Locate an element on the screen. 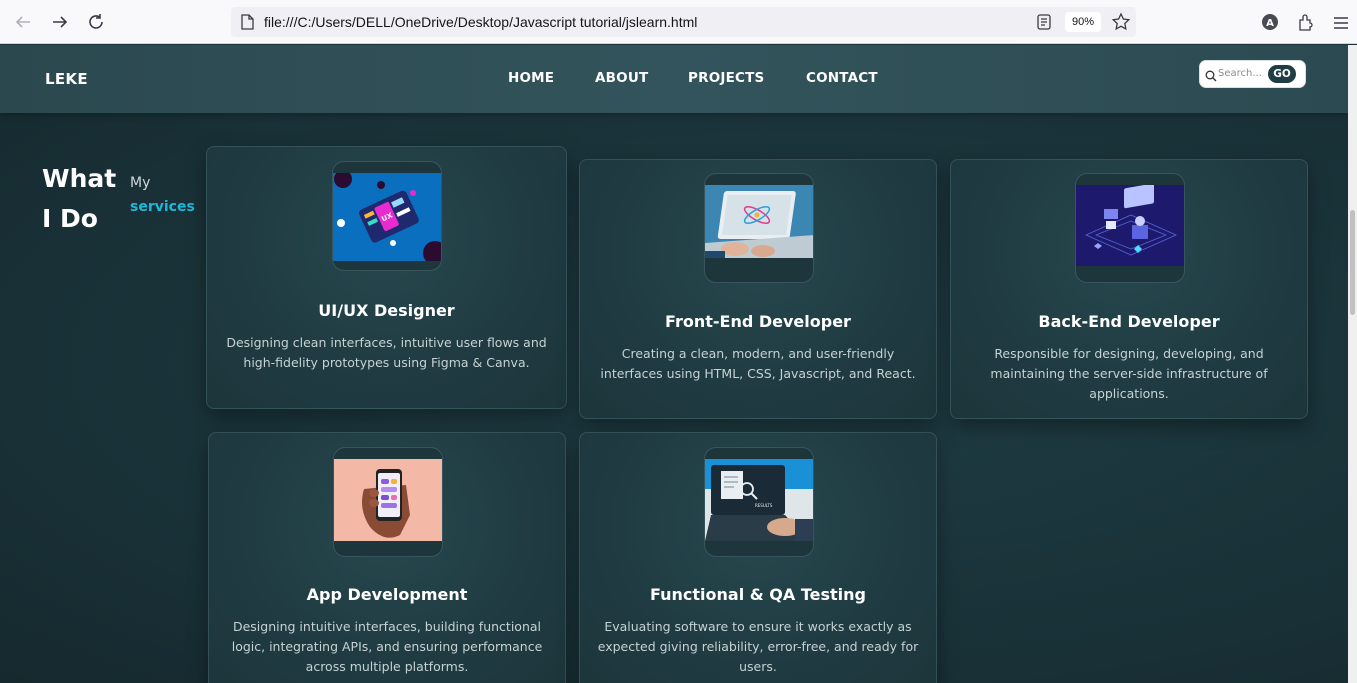  back-icon is located at coordinates (23, 22).